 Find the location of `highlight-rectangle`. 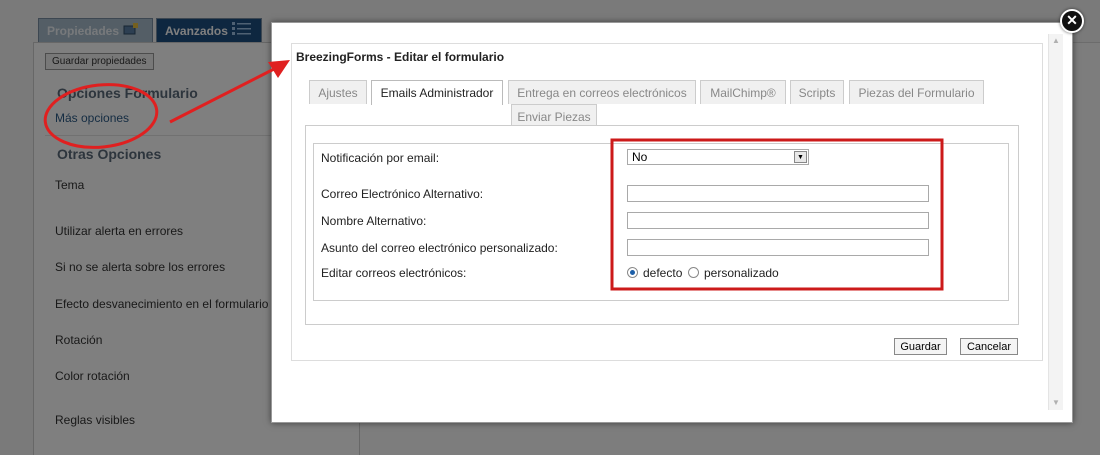

highlight-rectangle is located at coordinates (777, 214).